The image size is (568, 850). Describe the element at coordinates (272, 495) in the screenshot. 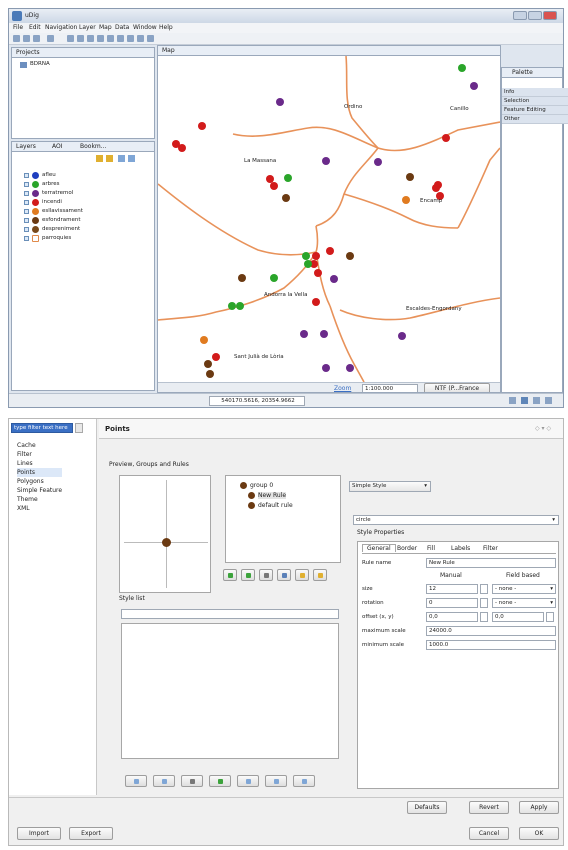

I see `rule-item-new: New Rule` at that location.